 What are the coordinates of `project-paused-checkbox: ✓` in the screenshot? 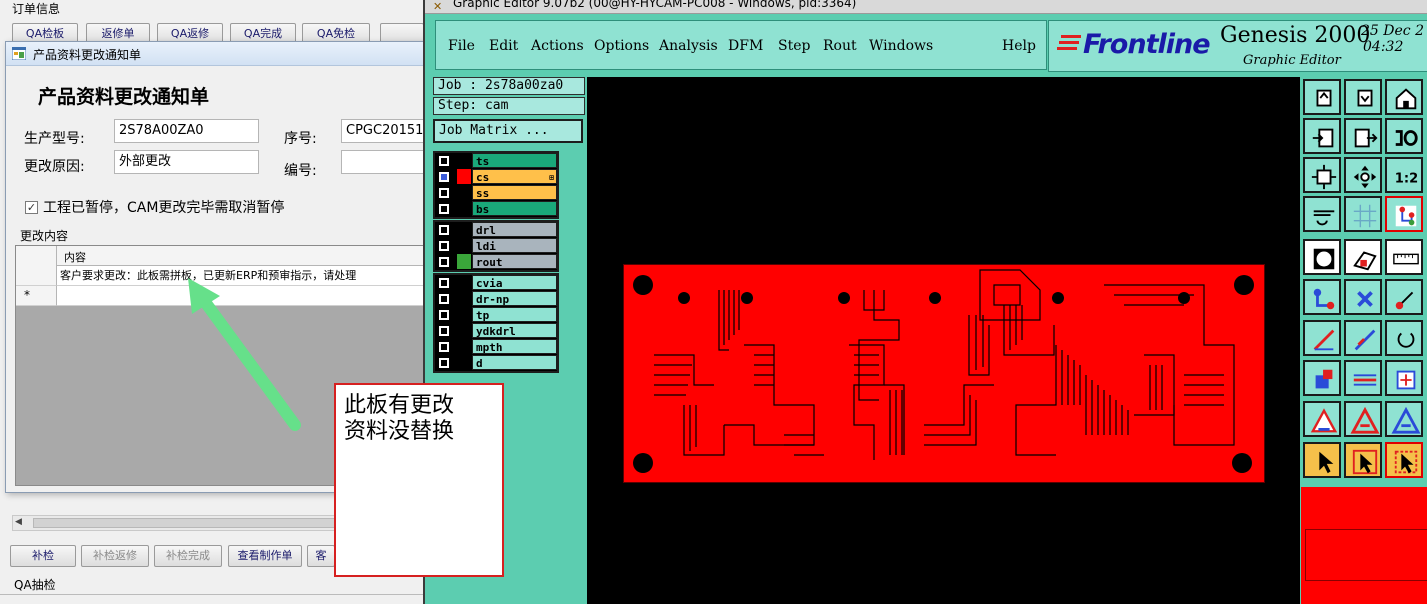 It's located at (31, 207).